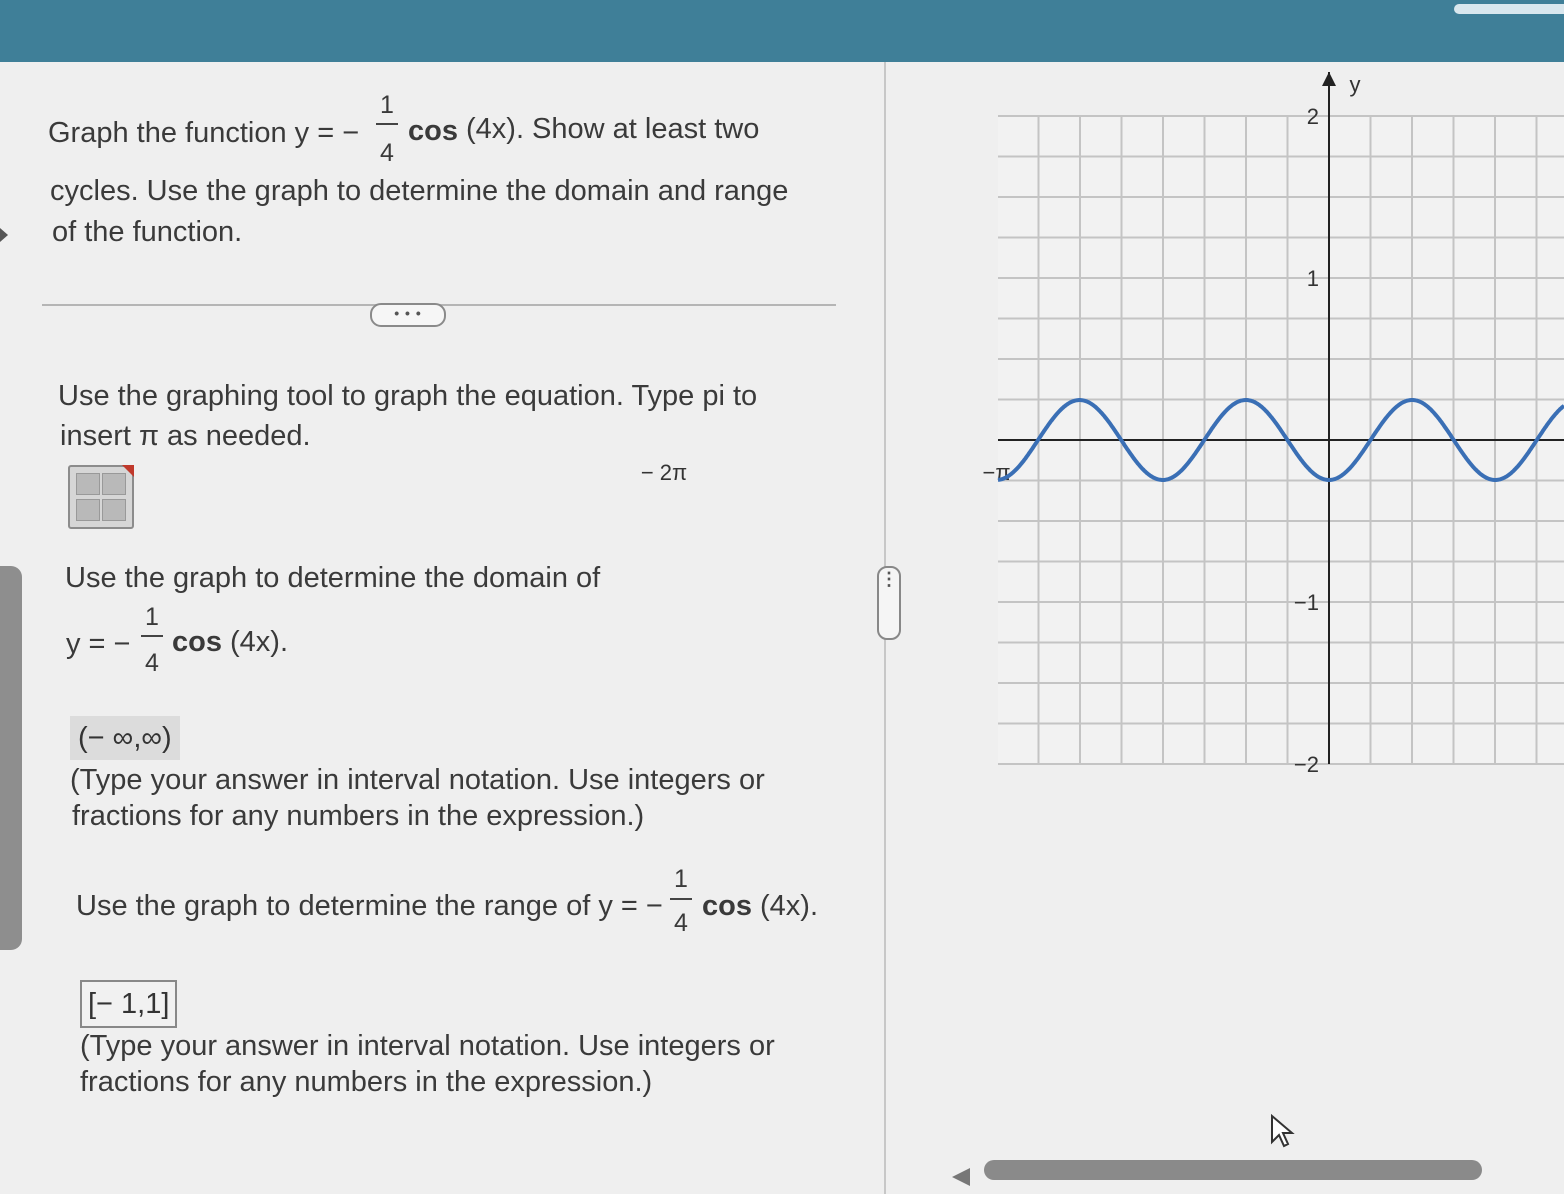 This screenshot has width=1564, height=1194. Describe the element at coordinates (1329, 79) in the screenshot. I see `y-axis-arrow-icon` at that location.